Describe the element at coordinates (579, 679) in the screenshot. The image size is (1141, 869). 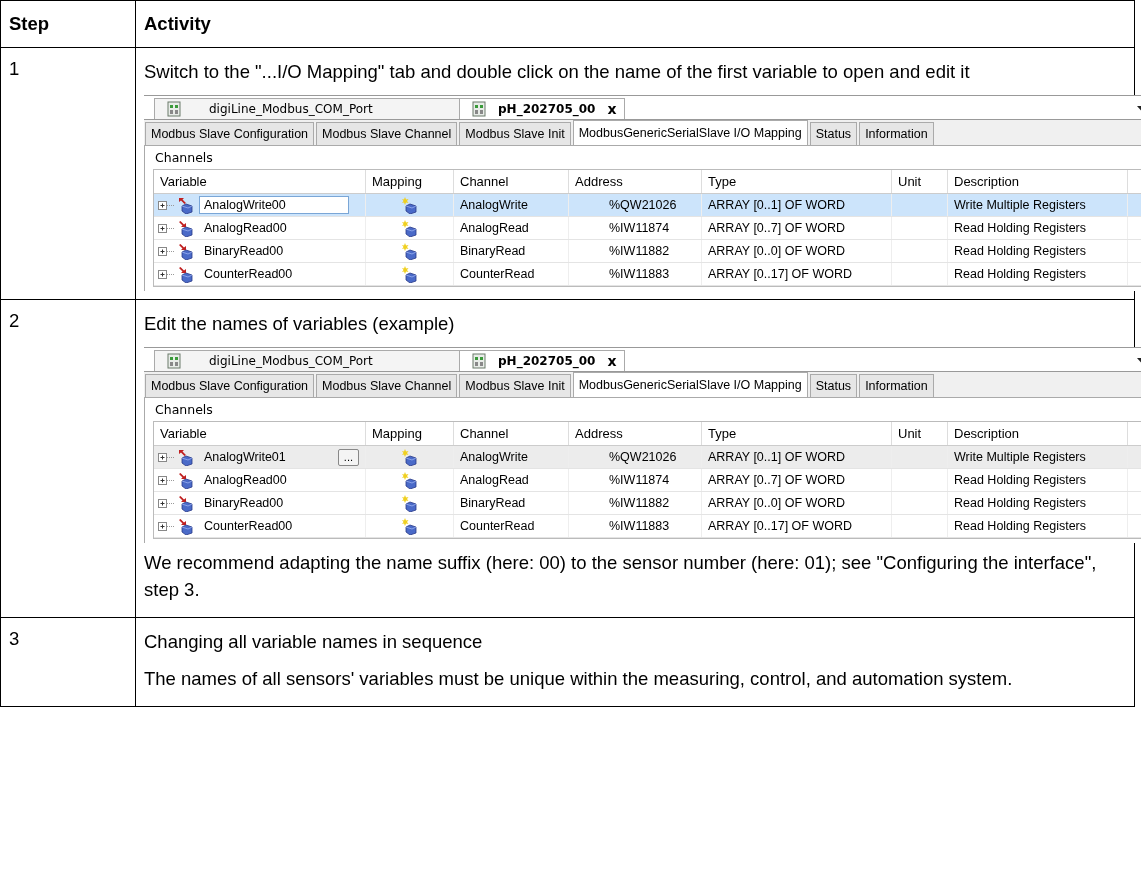
I see `paragraph: The names of all sensors' variables must be unique within the measuring, control, and automation system.` at that location.